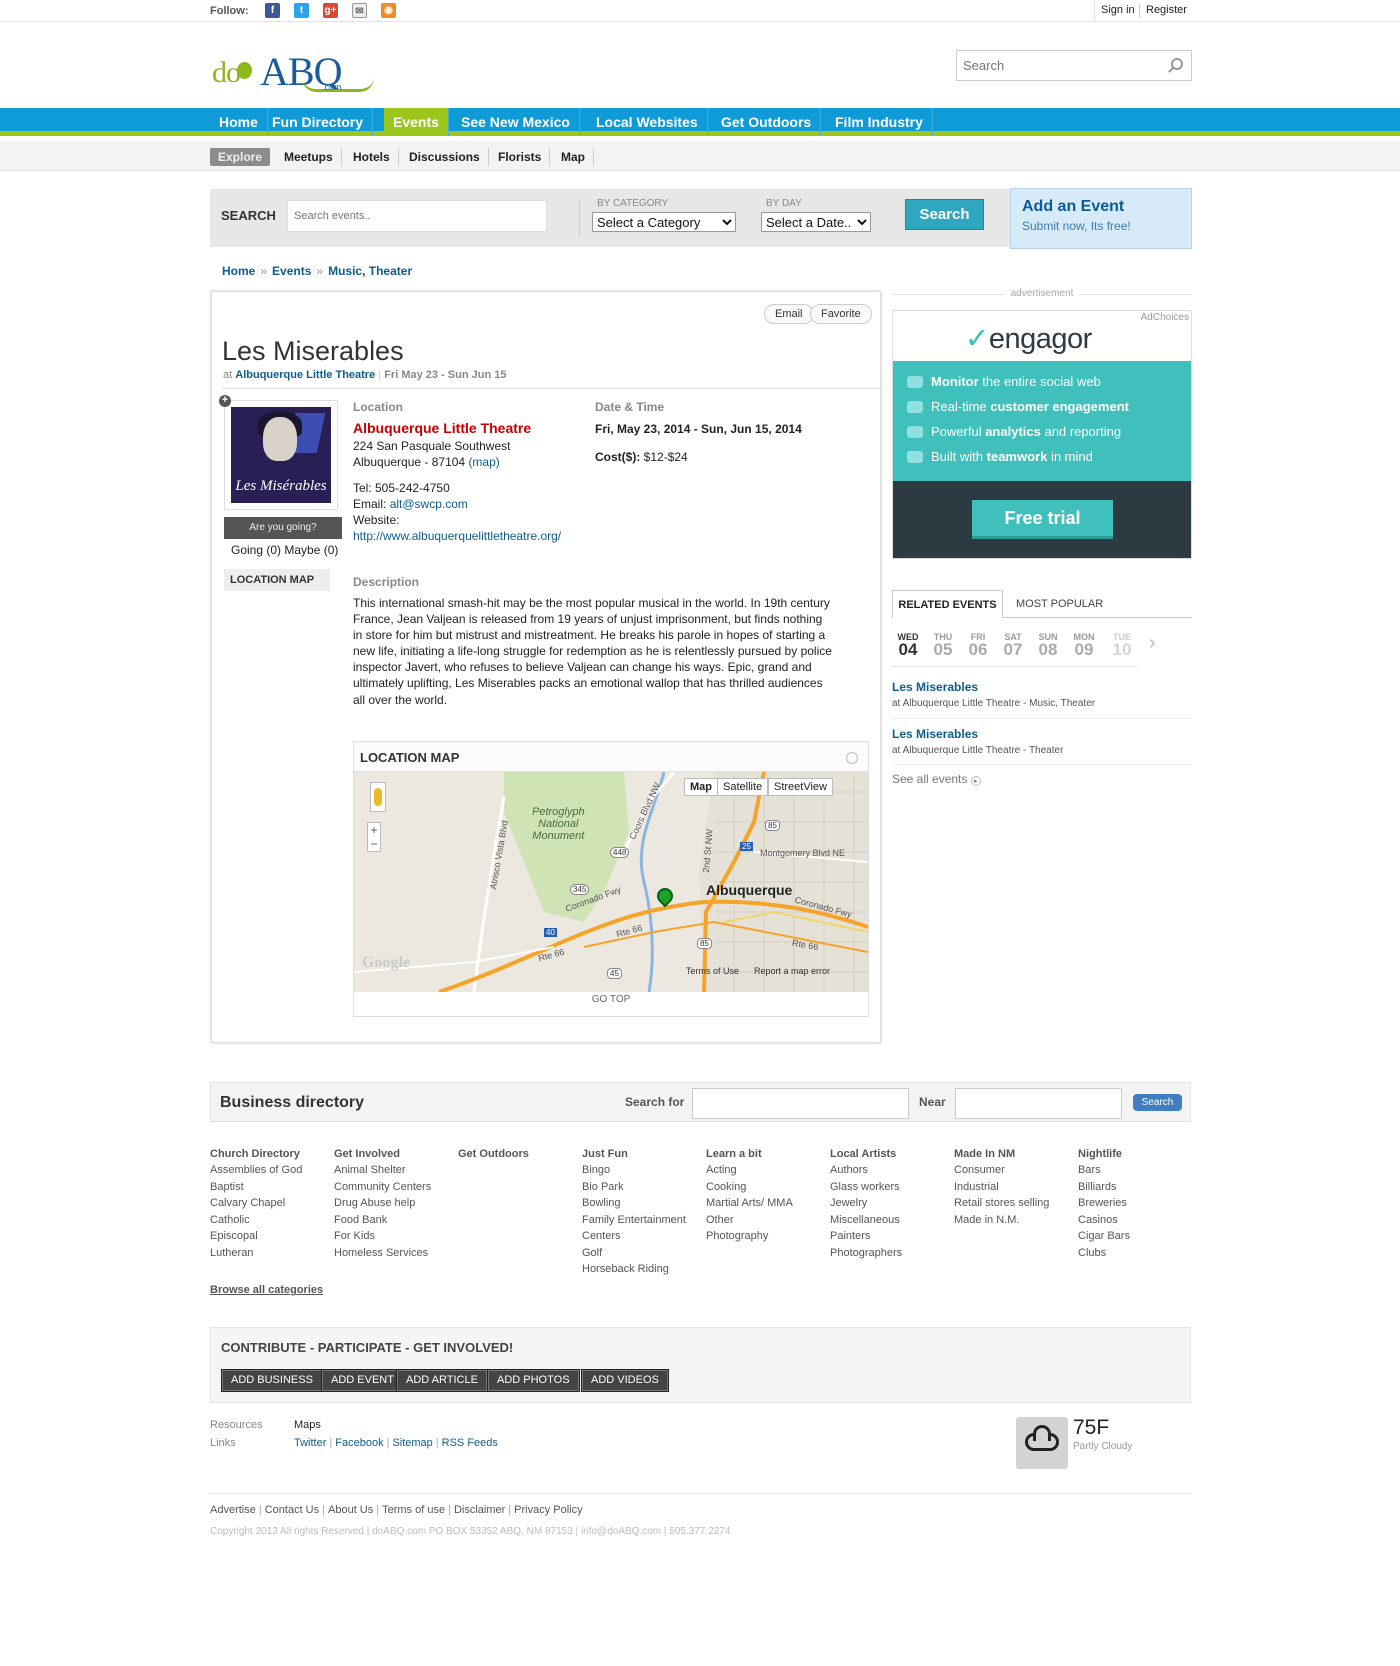 The image size is (1400, 1666). Describe the element at coordinates (345, 271) in the screenshot. I see `breadcrumb-music: Music` at that location.